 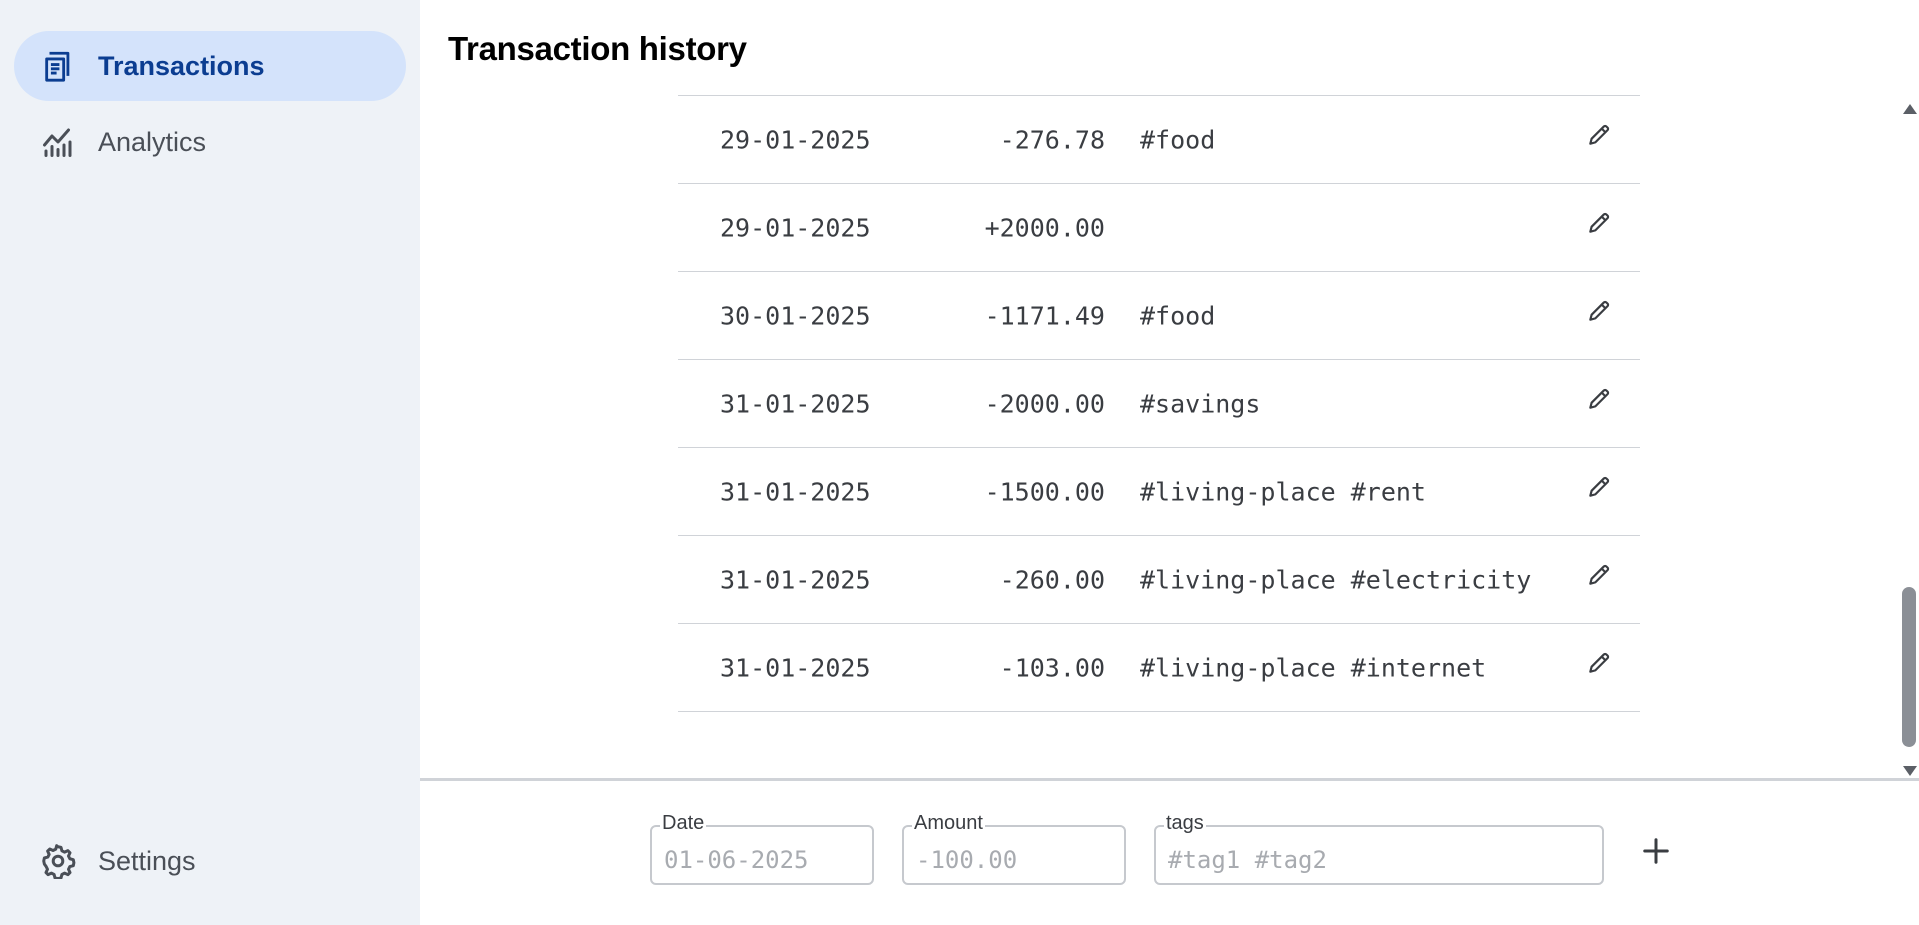 I want to click on page-title: Transaction history, so click(x=597, y=48).